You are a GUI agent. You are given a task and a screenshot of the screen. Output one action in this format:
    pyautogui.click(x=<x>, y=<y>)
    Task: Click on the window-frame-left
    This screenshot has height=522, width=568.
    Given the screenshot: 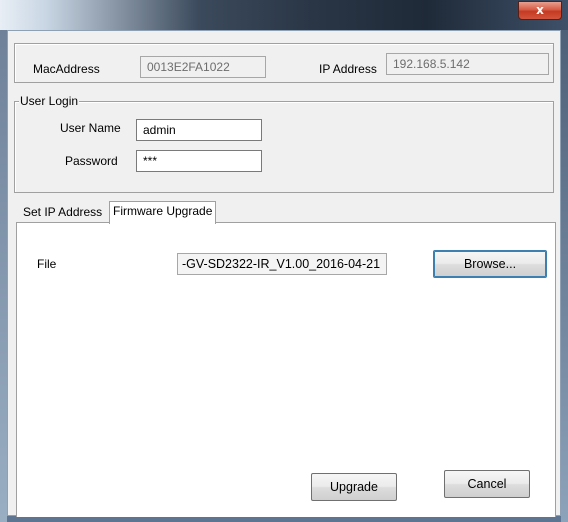 What is the action you would take?
    pyautogui.click(x=3, y=276)
    